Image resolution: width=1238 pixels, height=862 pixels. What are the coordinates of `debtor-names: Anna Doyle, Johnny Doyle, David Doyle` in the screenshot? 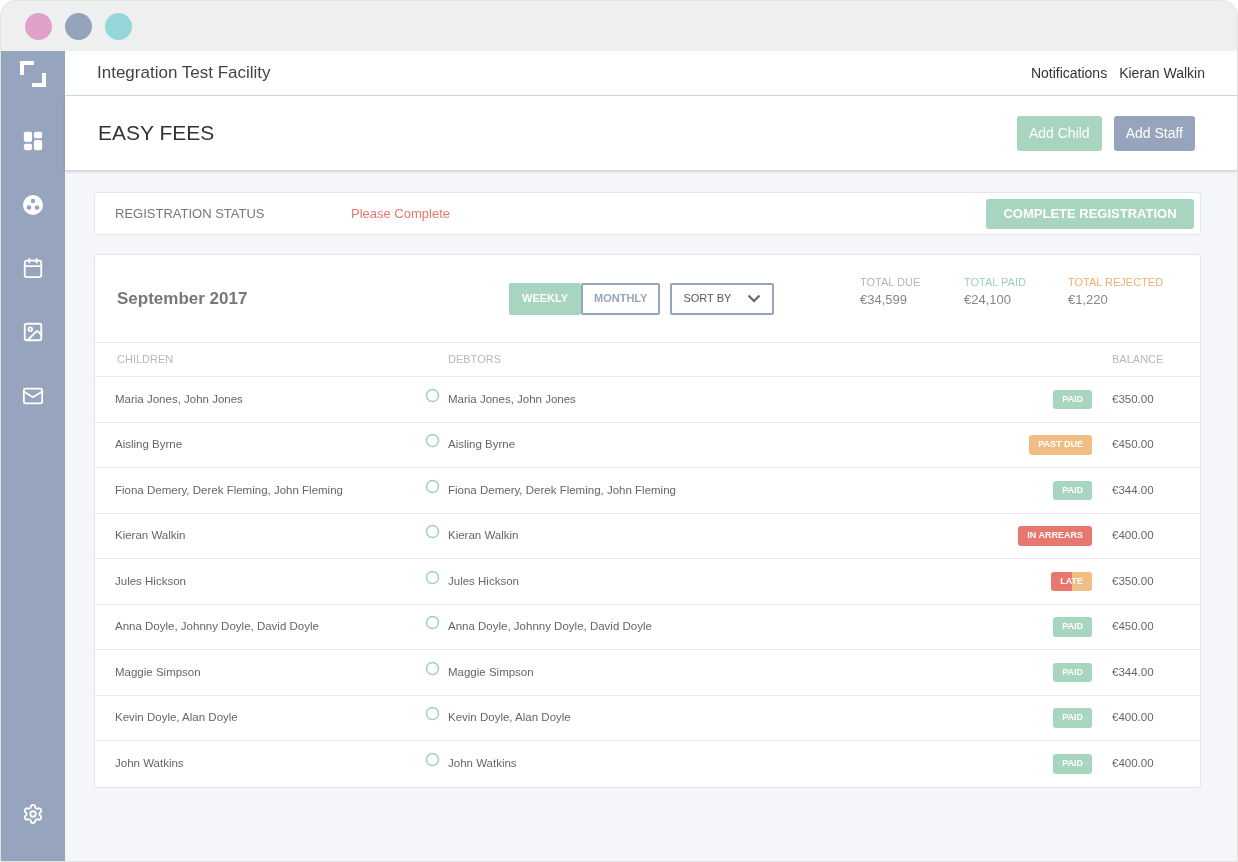 It's located at (550, 627).